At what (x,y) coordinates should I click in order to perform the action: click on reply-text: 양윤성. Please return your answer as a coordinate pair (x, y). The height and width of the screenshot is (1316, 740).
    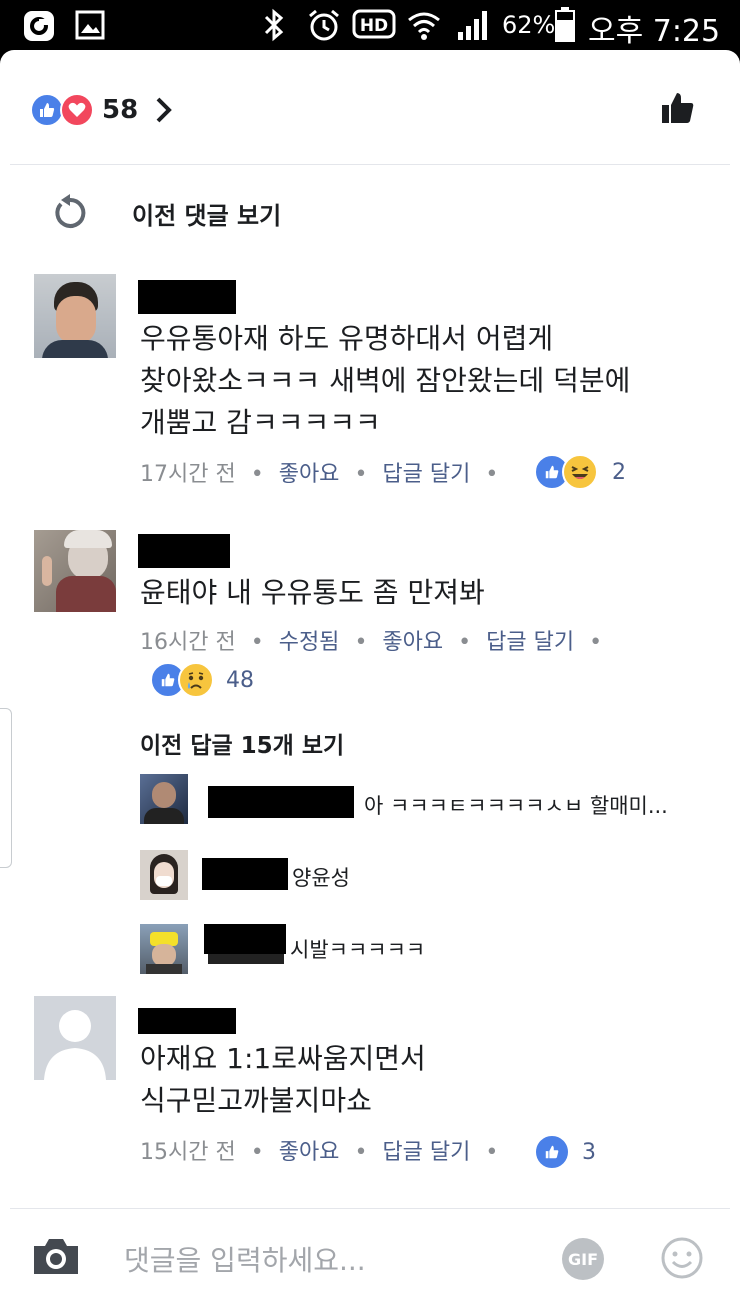
    Looking at the image, I should click on (321, 878).